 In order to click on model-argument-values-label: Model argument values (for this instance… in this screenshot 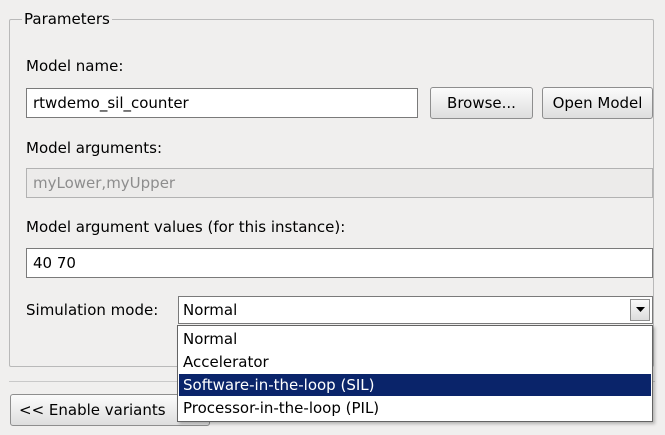, I will do `click(186, 227)`.